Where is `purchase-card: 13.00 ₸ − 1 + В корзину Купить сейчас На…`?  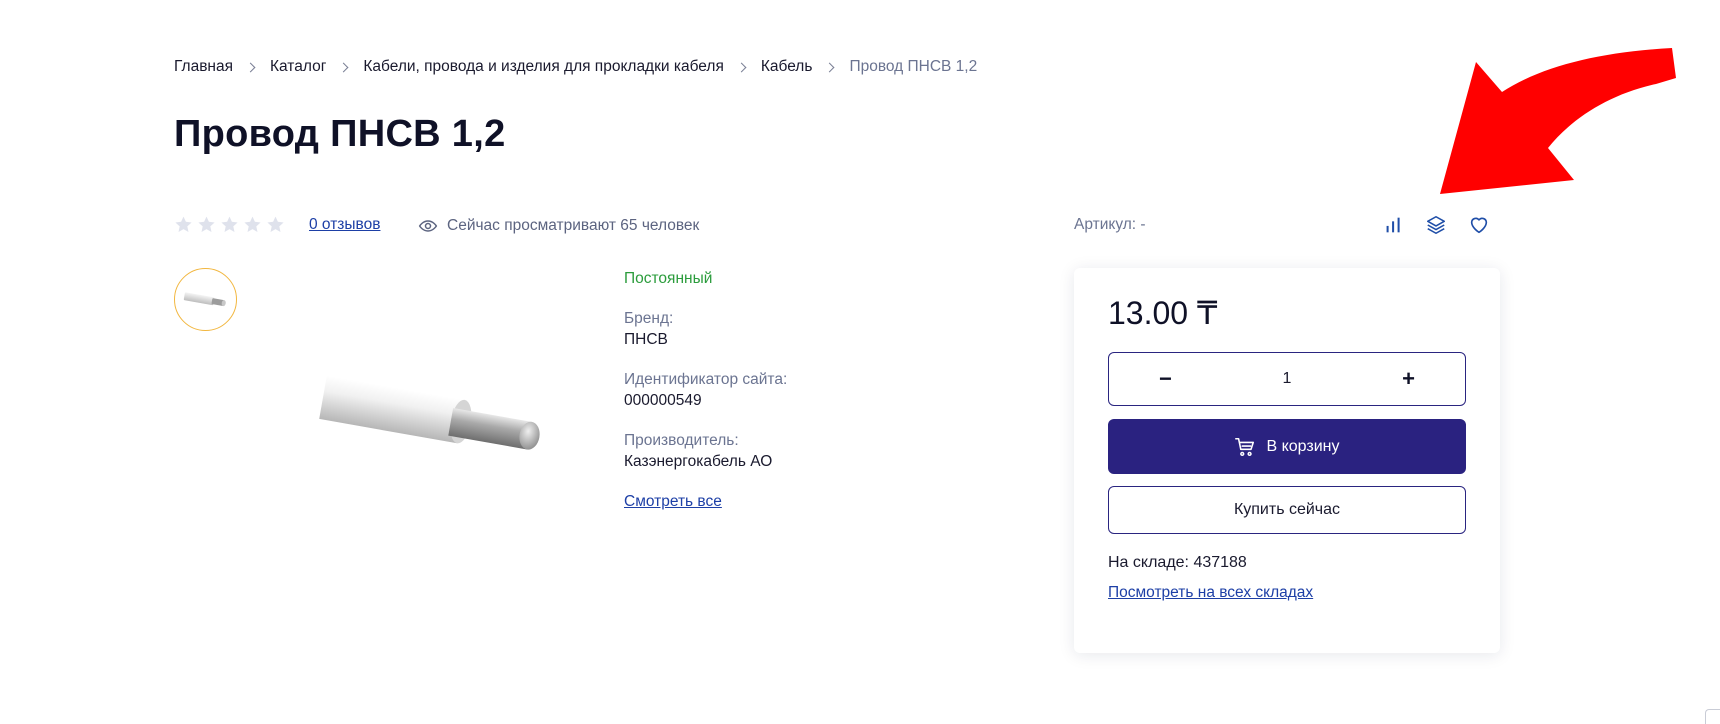 purchase-card: 13.00 ₸ − 1 + В корзину Купить сейчас На… is located at coordinates (1287, 460).